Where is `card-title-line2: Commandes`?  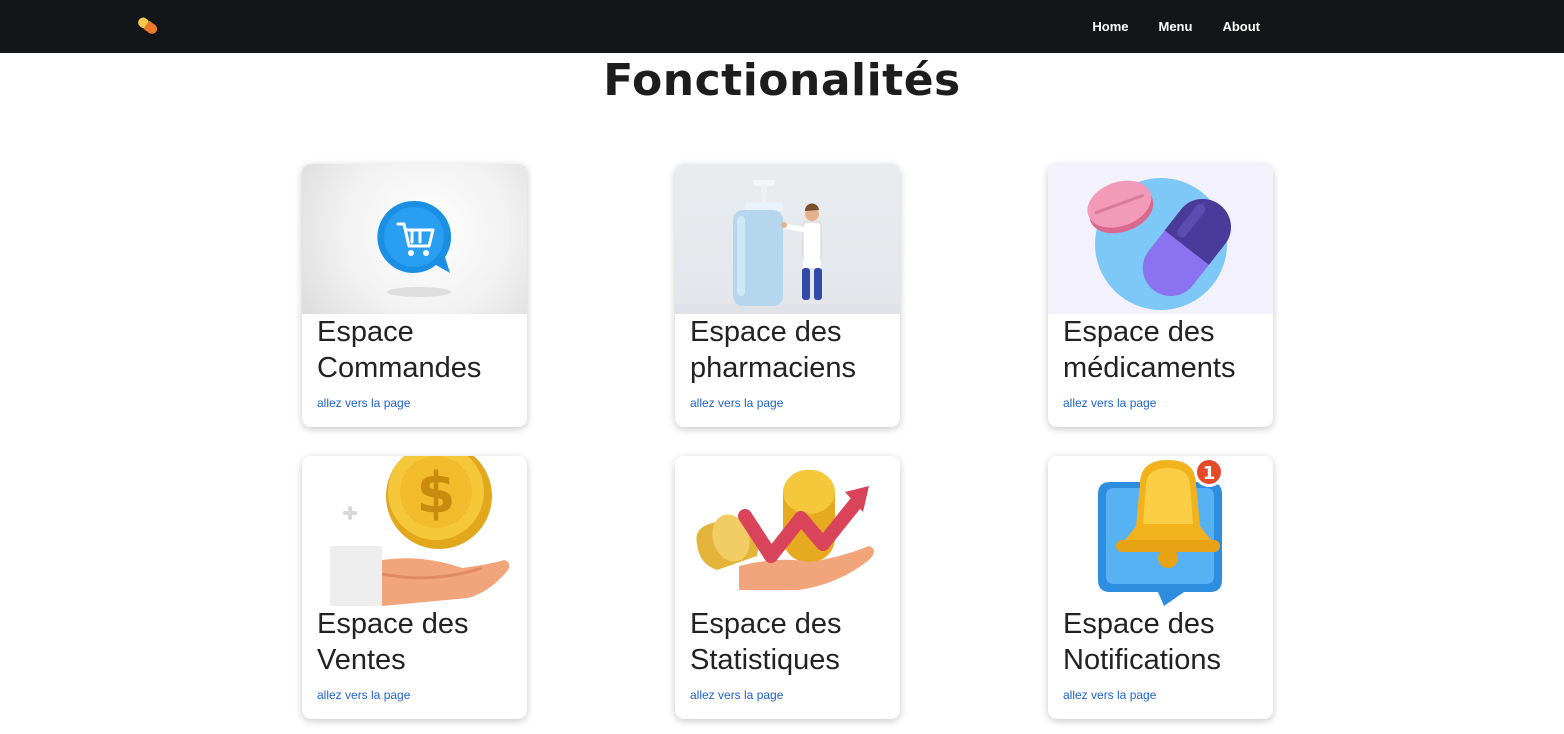 card-title-line2: Commandes is located at coordinates (399, 368).